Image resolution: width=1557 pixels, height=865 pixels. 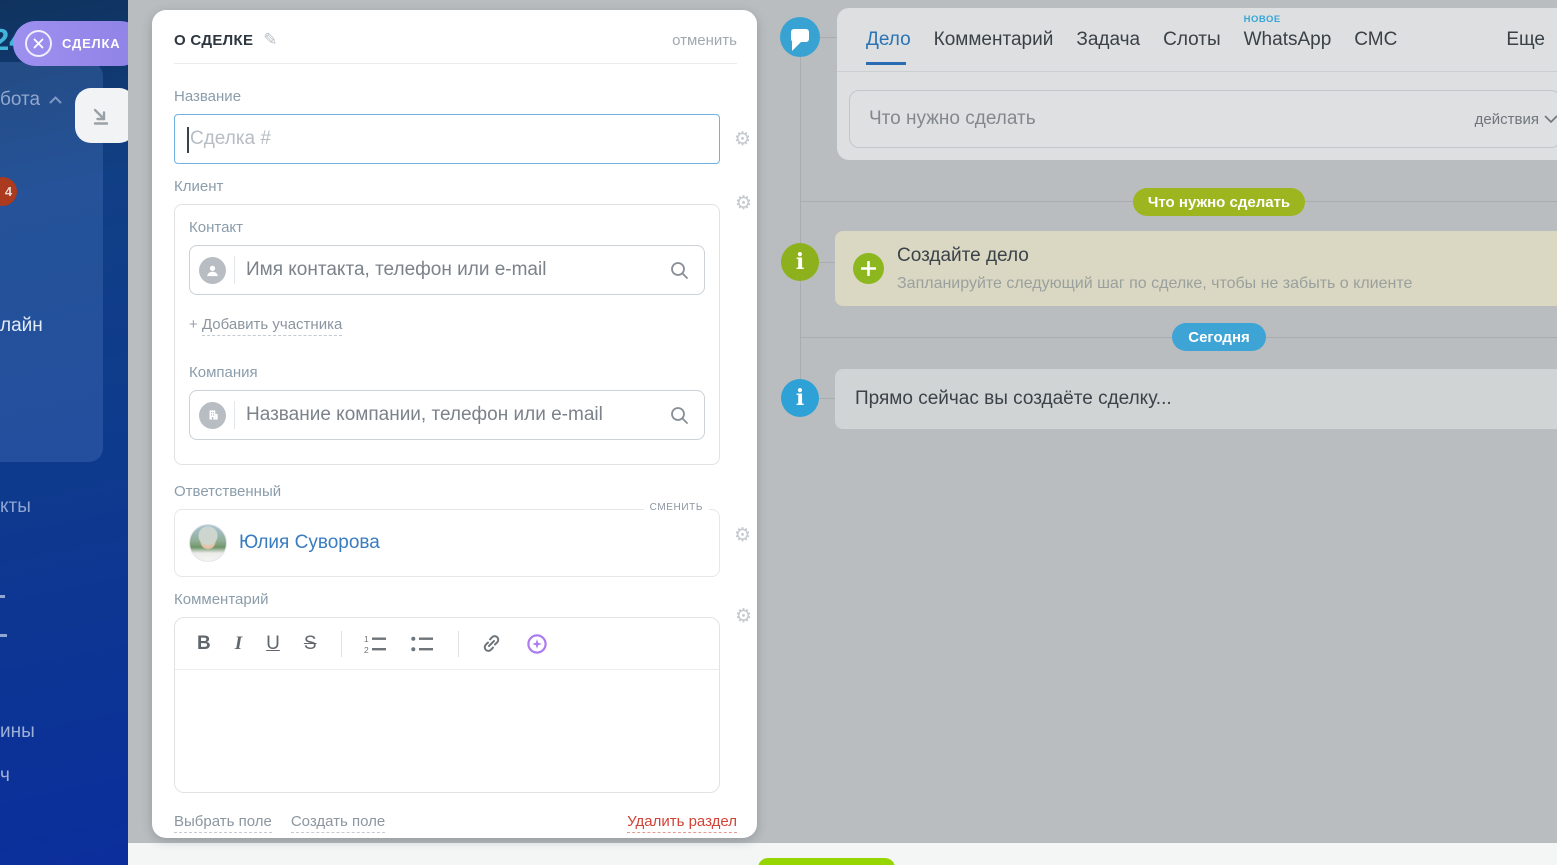 I want to click on tab-comment: Комментарий, so click(x=994, y=40).